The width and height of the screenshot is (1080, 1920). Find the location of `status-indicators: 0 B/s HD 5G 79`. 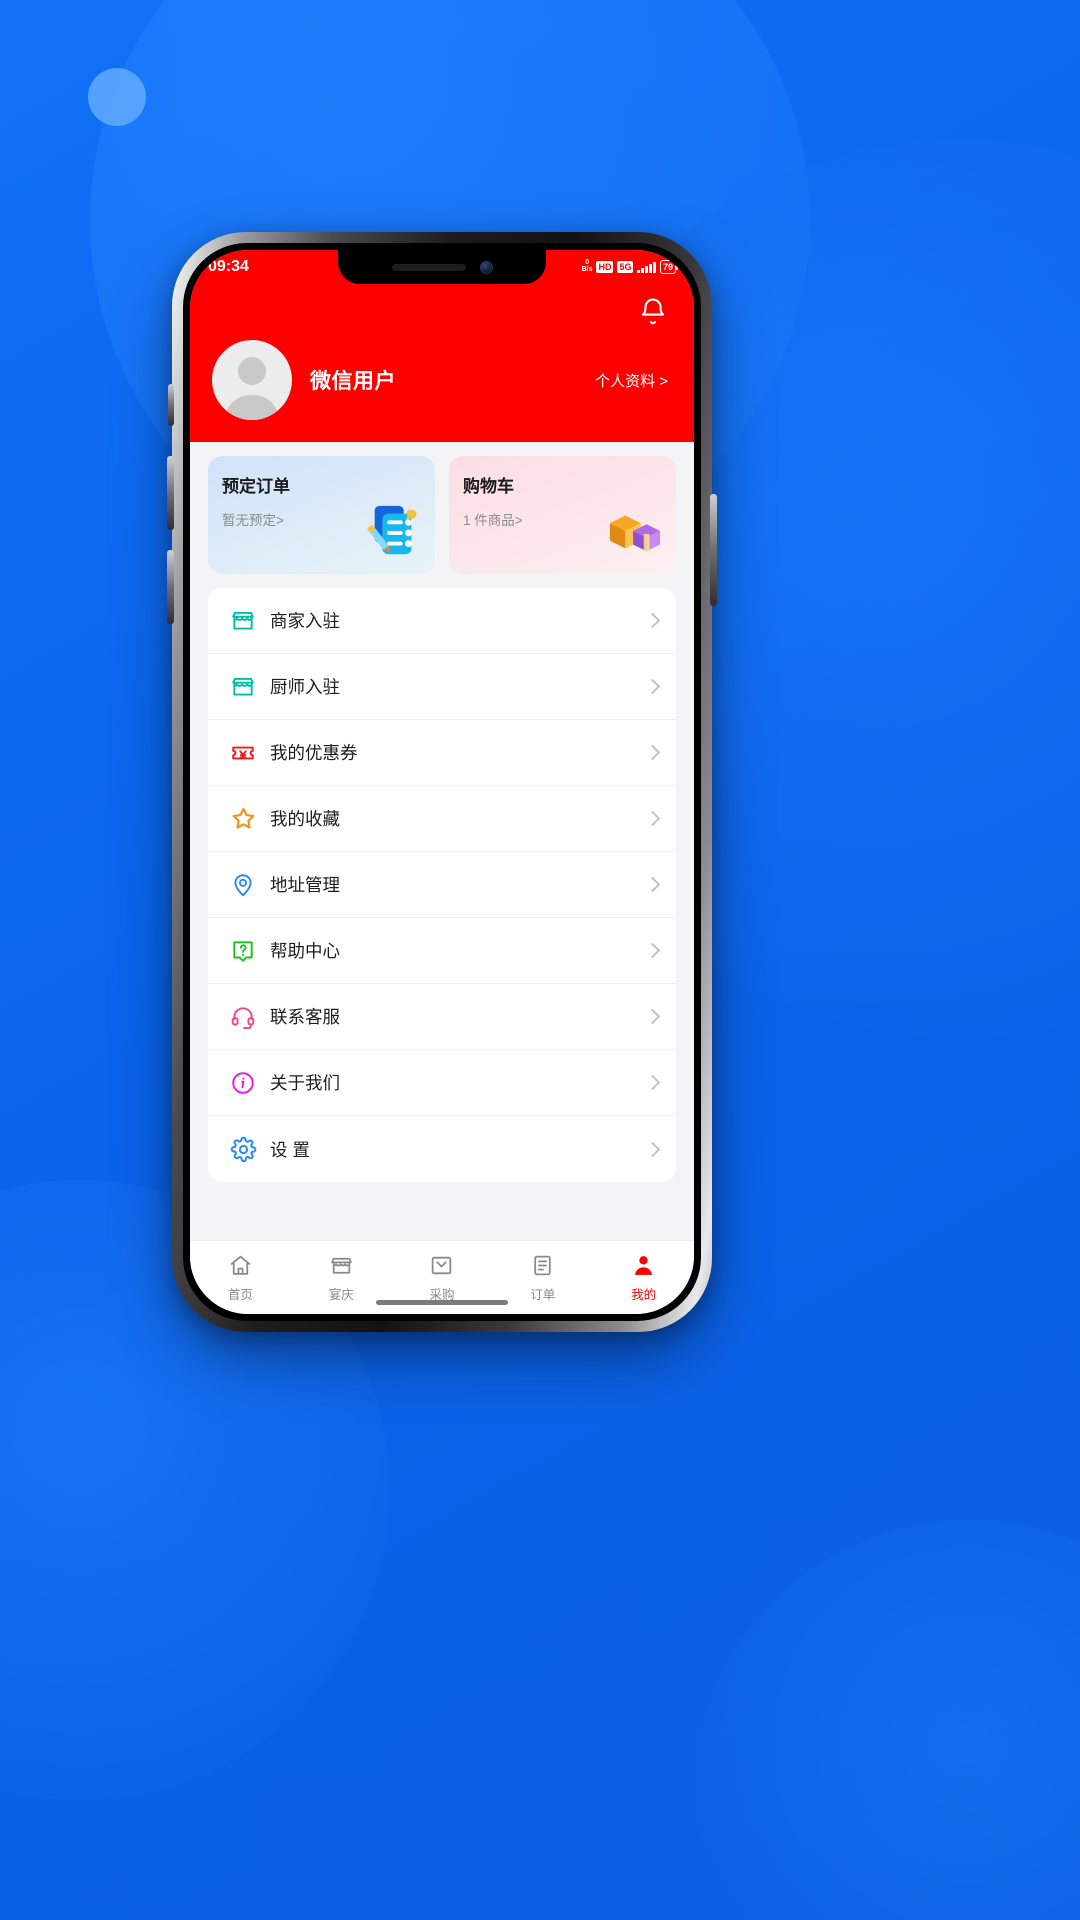

status-indicators: 0 B/s HD 5G 79 is located at coordinates (630, 266).